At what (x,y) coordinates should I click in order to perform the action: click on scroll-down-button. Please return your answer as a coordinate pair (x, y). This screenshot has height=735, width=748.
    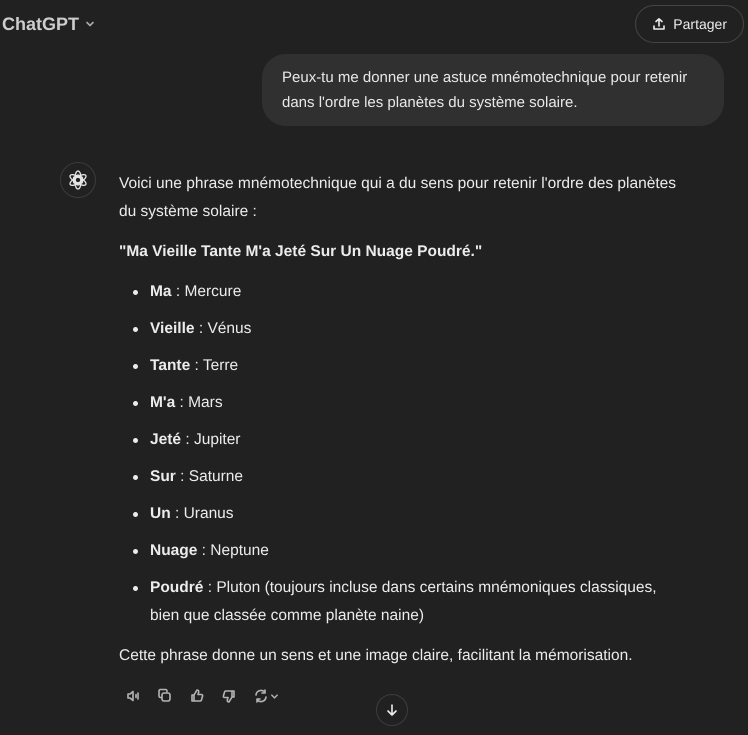
    Looking at the image, I should click on (392, 710).